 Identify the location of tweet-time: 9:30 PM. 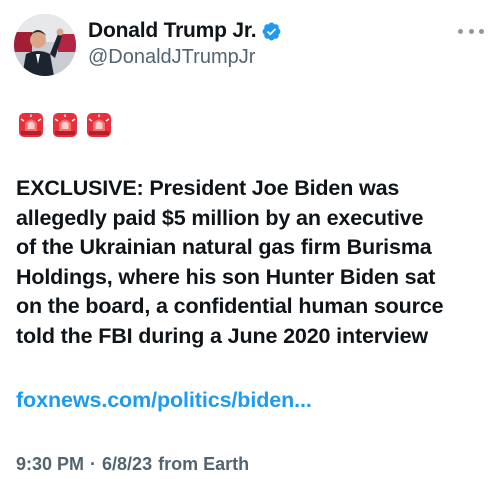
(50, 464).